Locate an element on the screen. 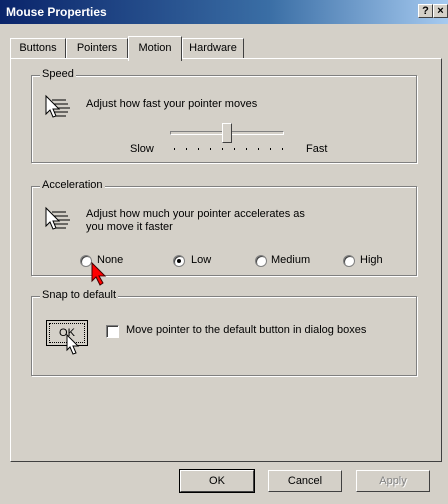 This screenshot has width=448, height=504. tab-pointers: Pointers is located at coordinates (97, 48).